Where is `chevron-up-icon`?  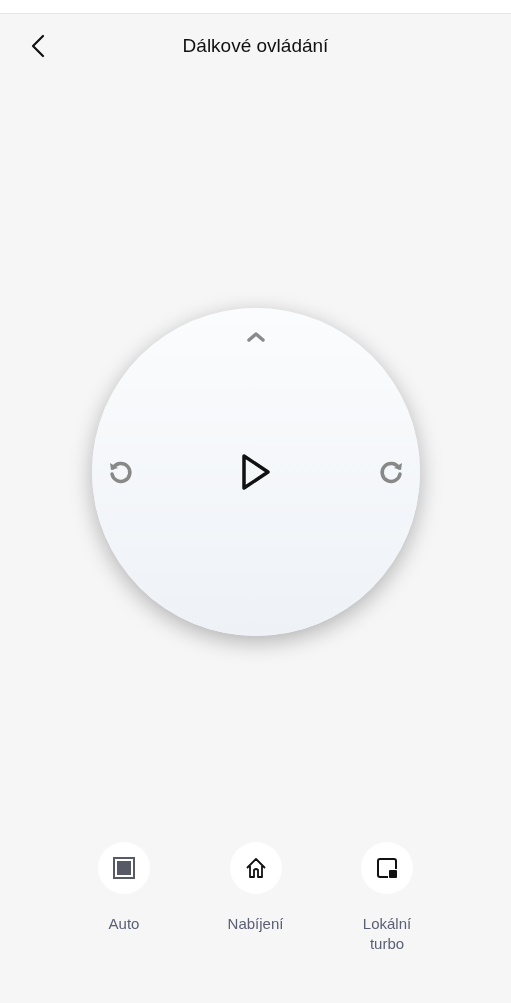
chevron-up-icon is located at coordinates (255, 337).